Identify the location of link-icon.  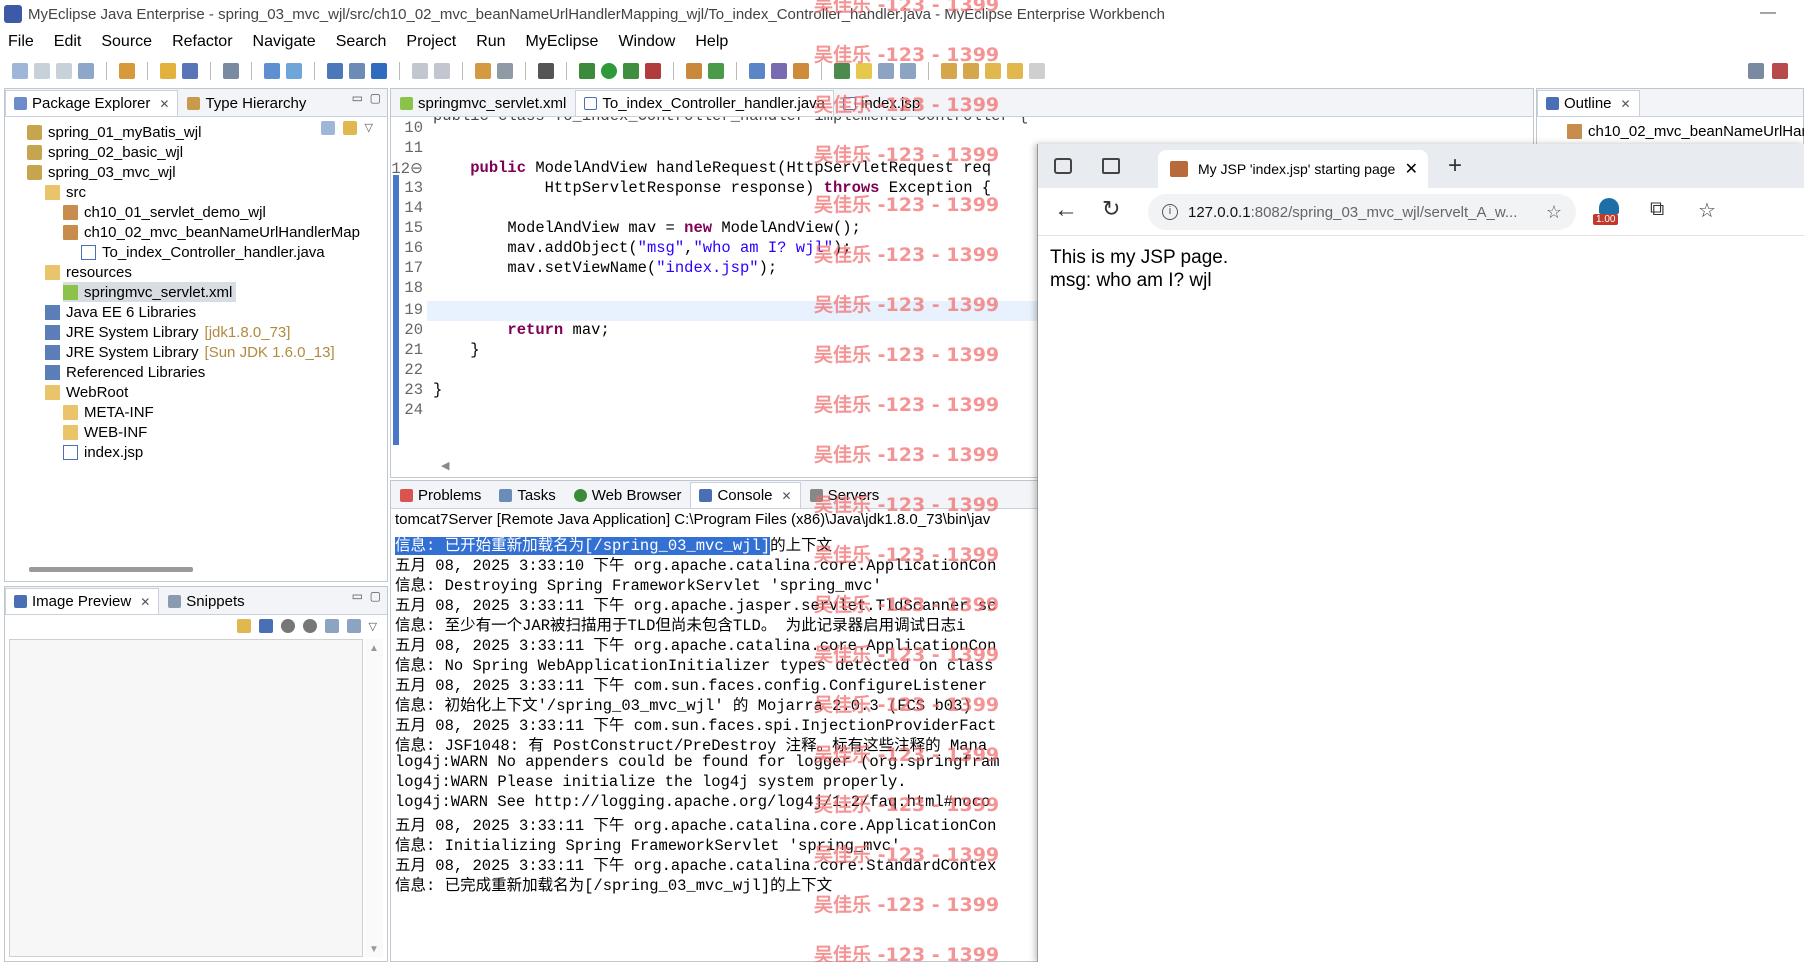
(842, 71).